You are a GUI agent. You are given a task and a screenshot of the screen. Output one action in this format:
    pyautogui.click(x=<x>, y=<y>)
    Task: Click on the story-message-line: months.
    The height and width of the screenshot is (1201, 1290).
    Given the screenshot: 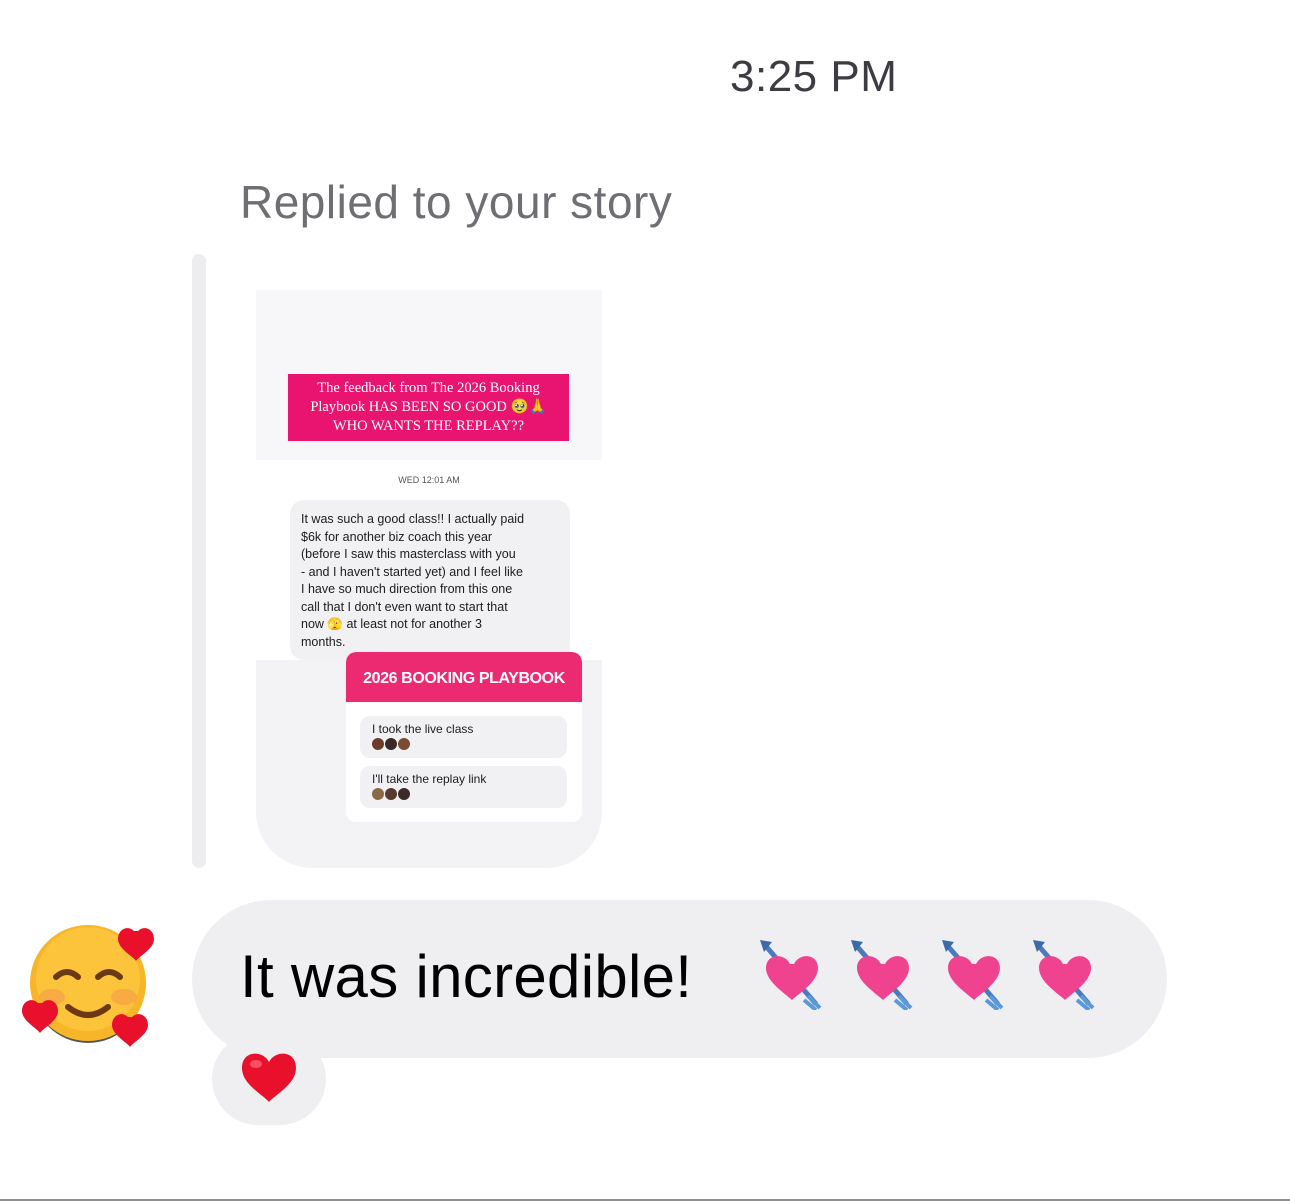 What is the action you would take?
    pyautogui.click(x=323, y=641)
    